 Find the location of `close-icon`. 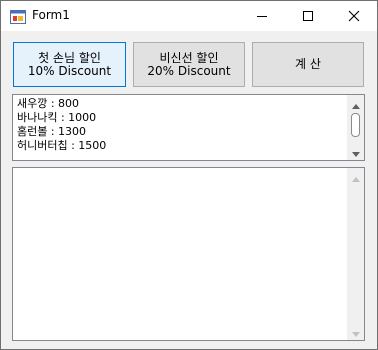

close-icon is located at coordinates (354, 16).